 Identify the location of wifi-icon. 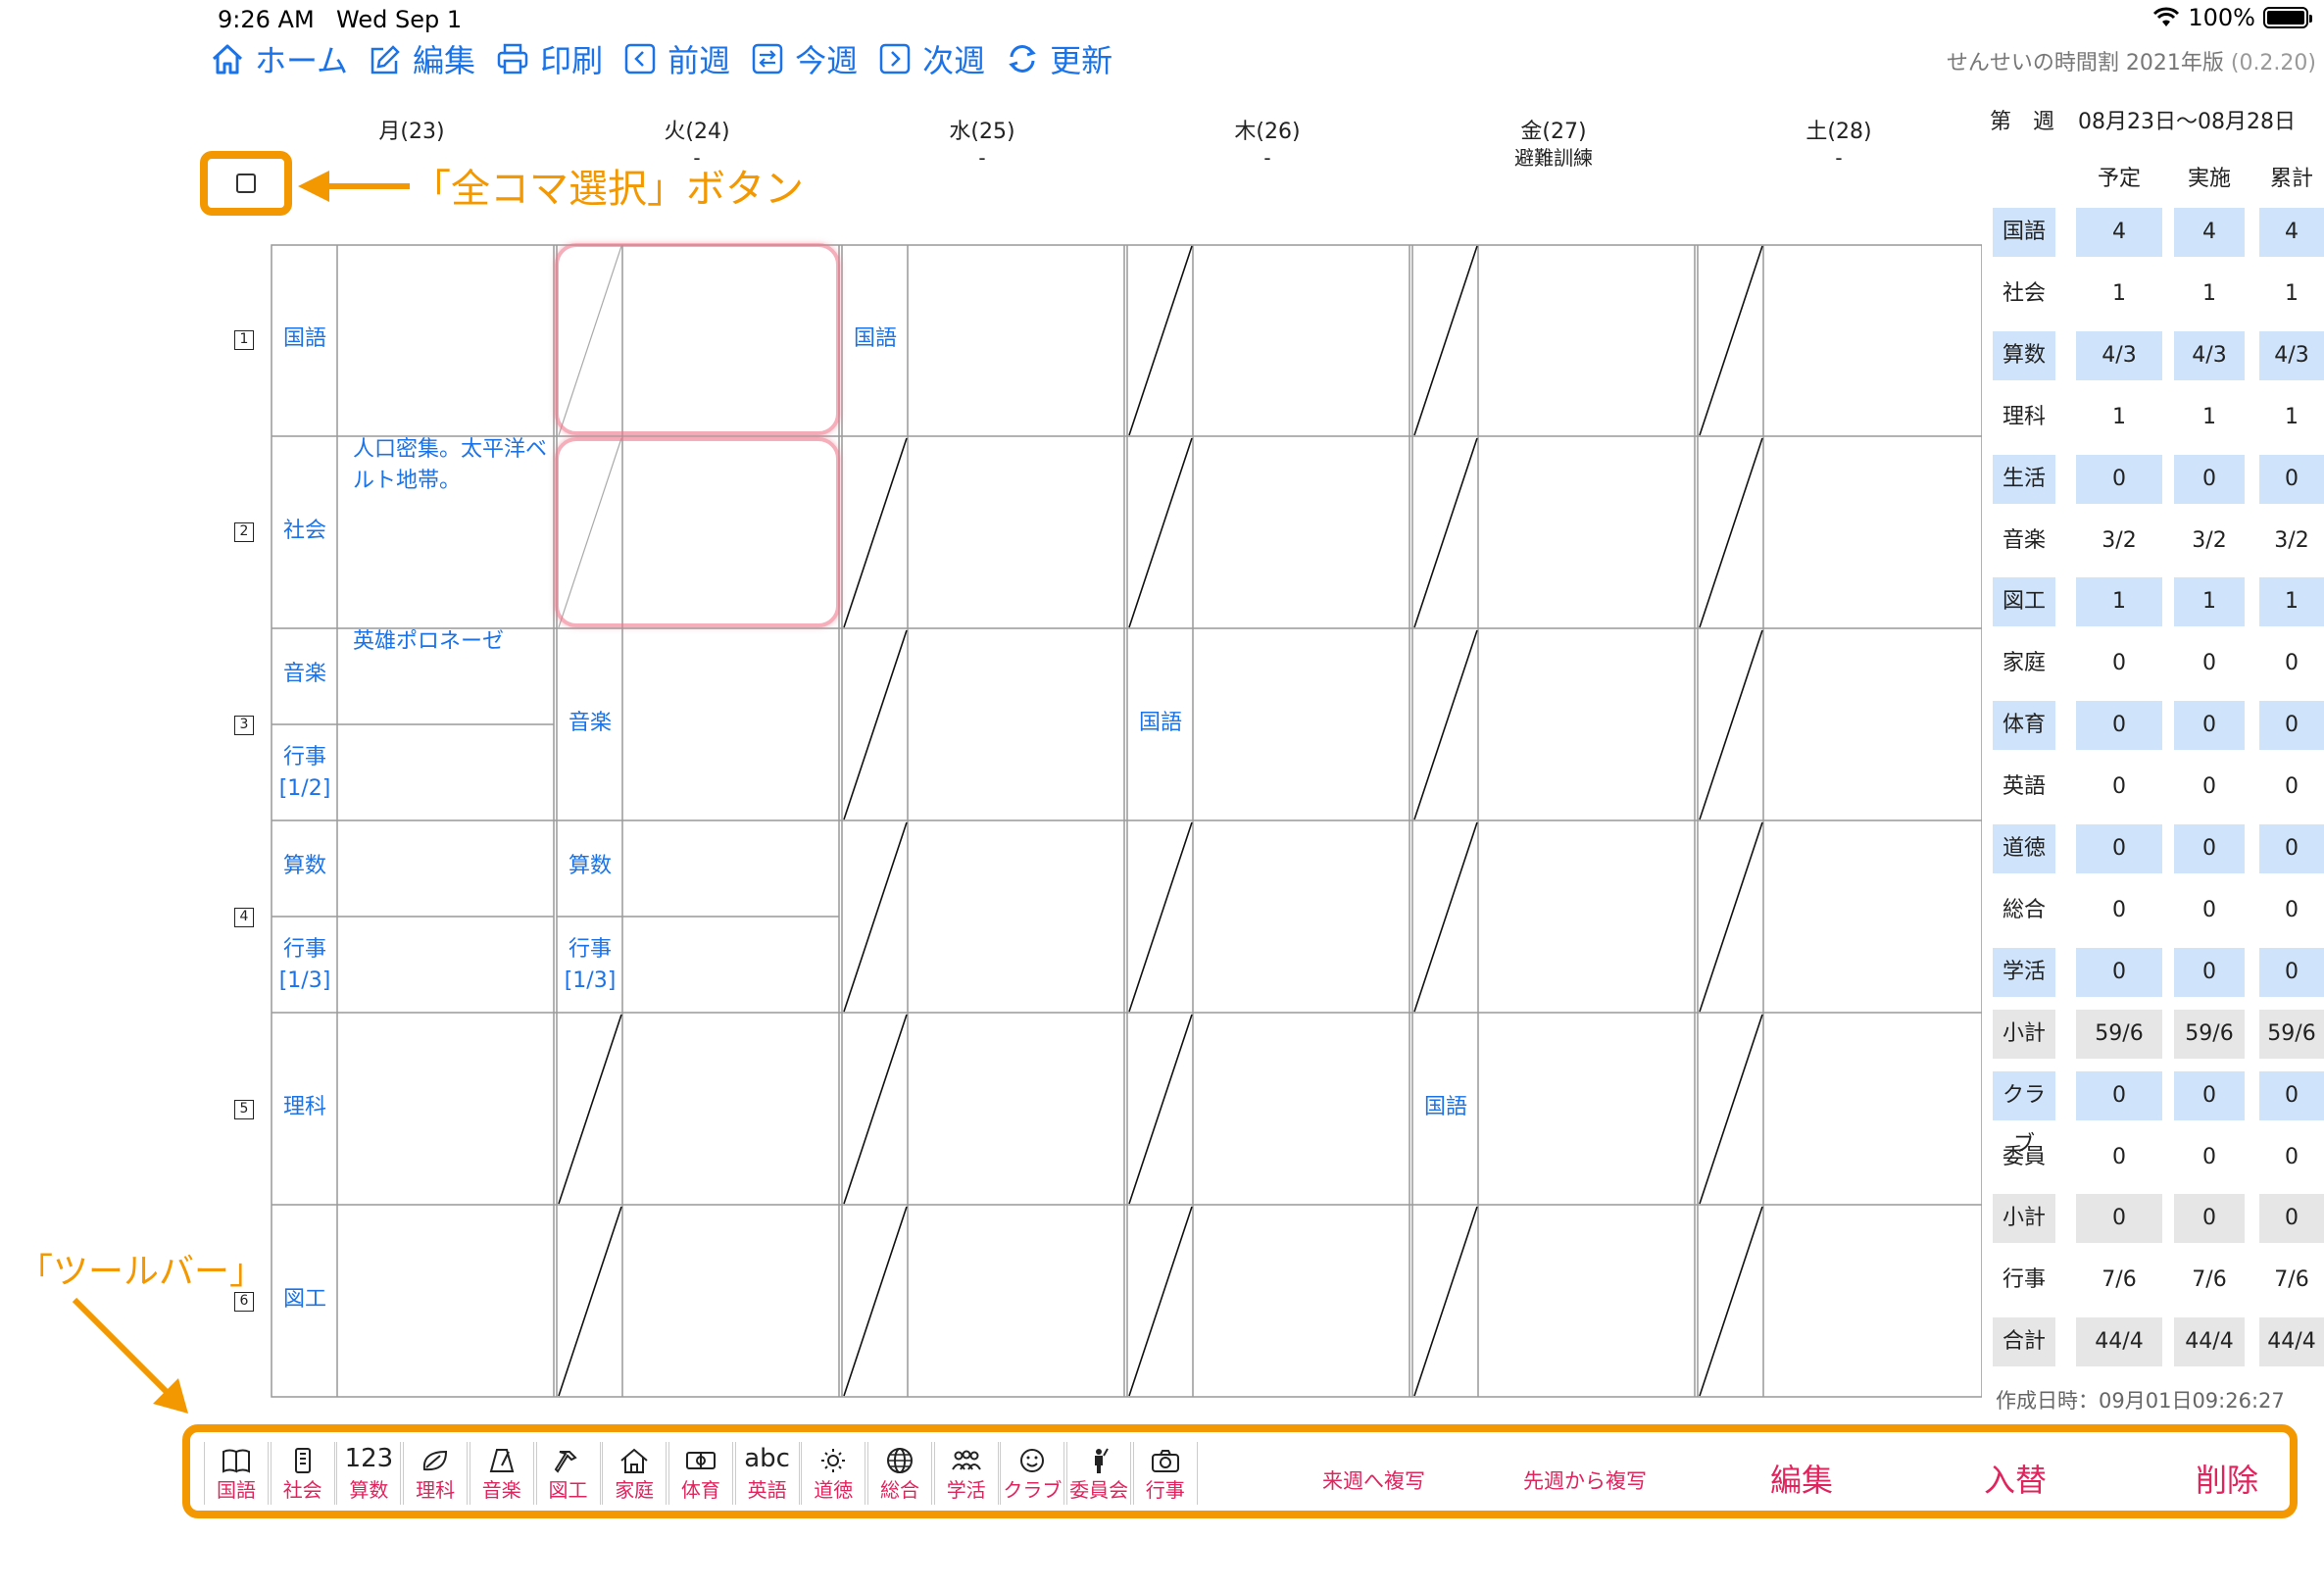
(2166, 16).